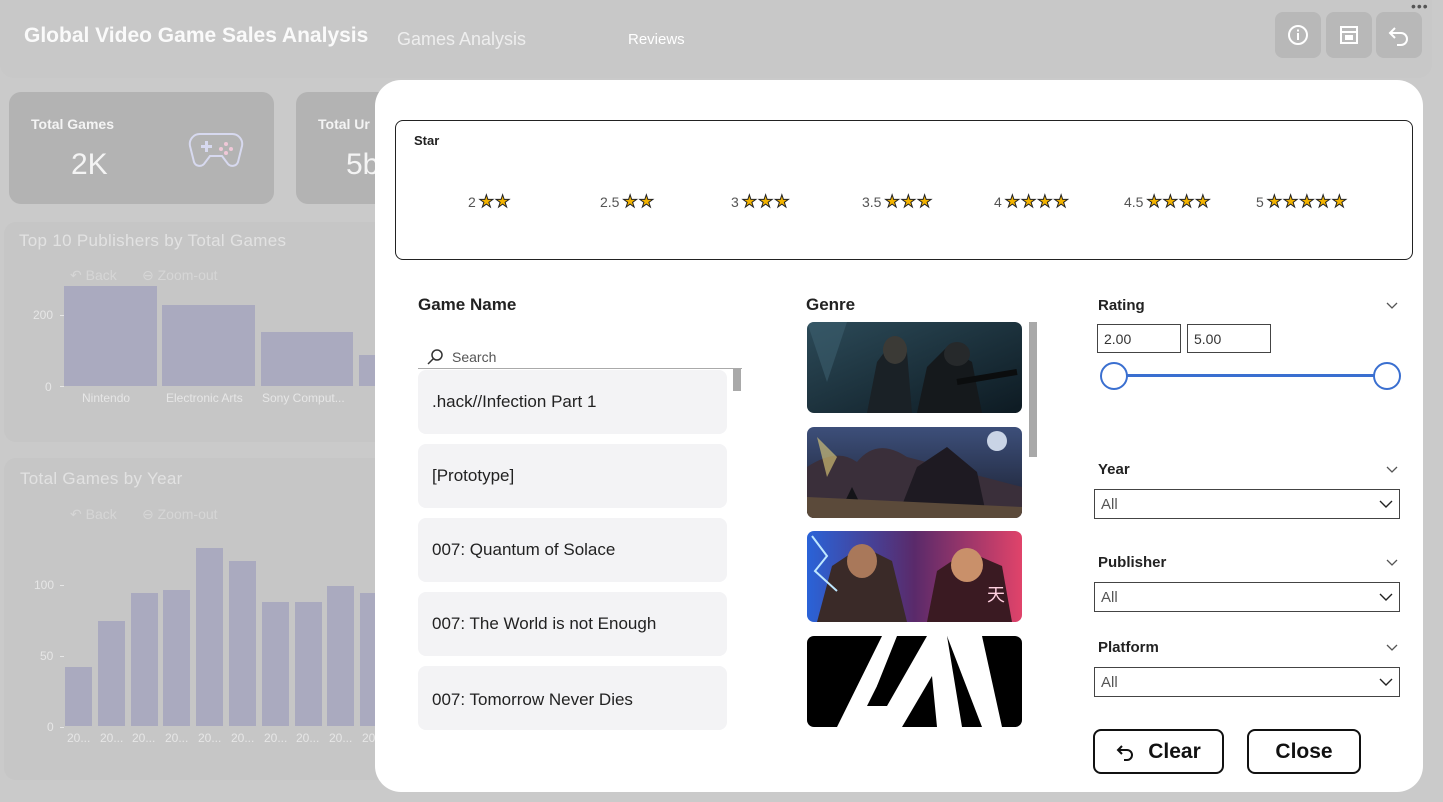 The width and height of the screenshot is (1443, 802). Describe the element at coordinates (1247, 597) in the screenshot. I see `publisher-dropdown: All` at that location.